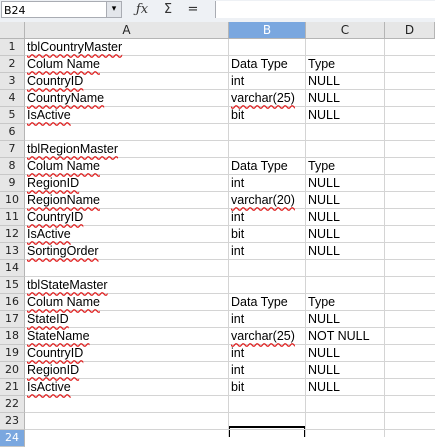  What do you see at coordinates (345, 387) in the screenshot?
I see `cell-c21: NULL` at bounding box center [345, 387].